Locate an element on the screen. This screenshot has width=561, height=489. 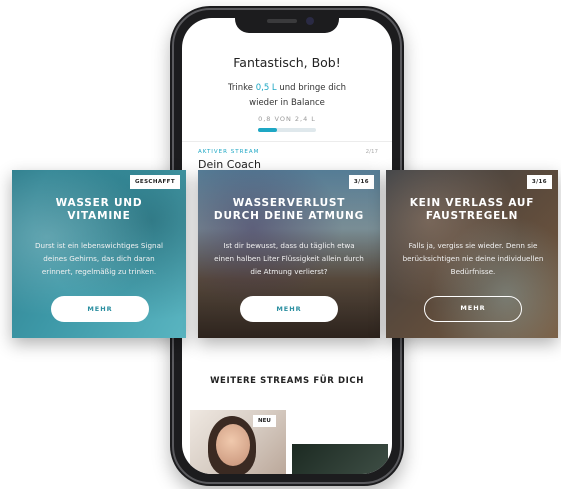
phone-speaker is located at coordinates (282, 21).